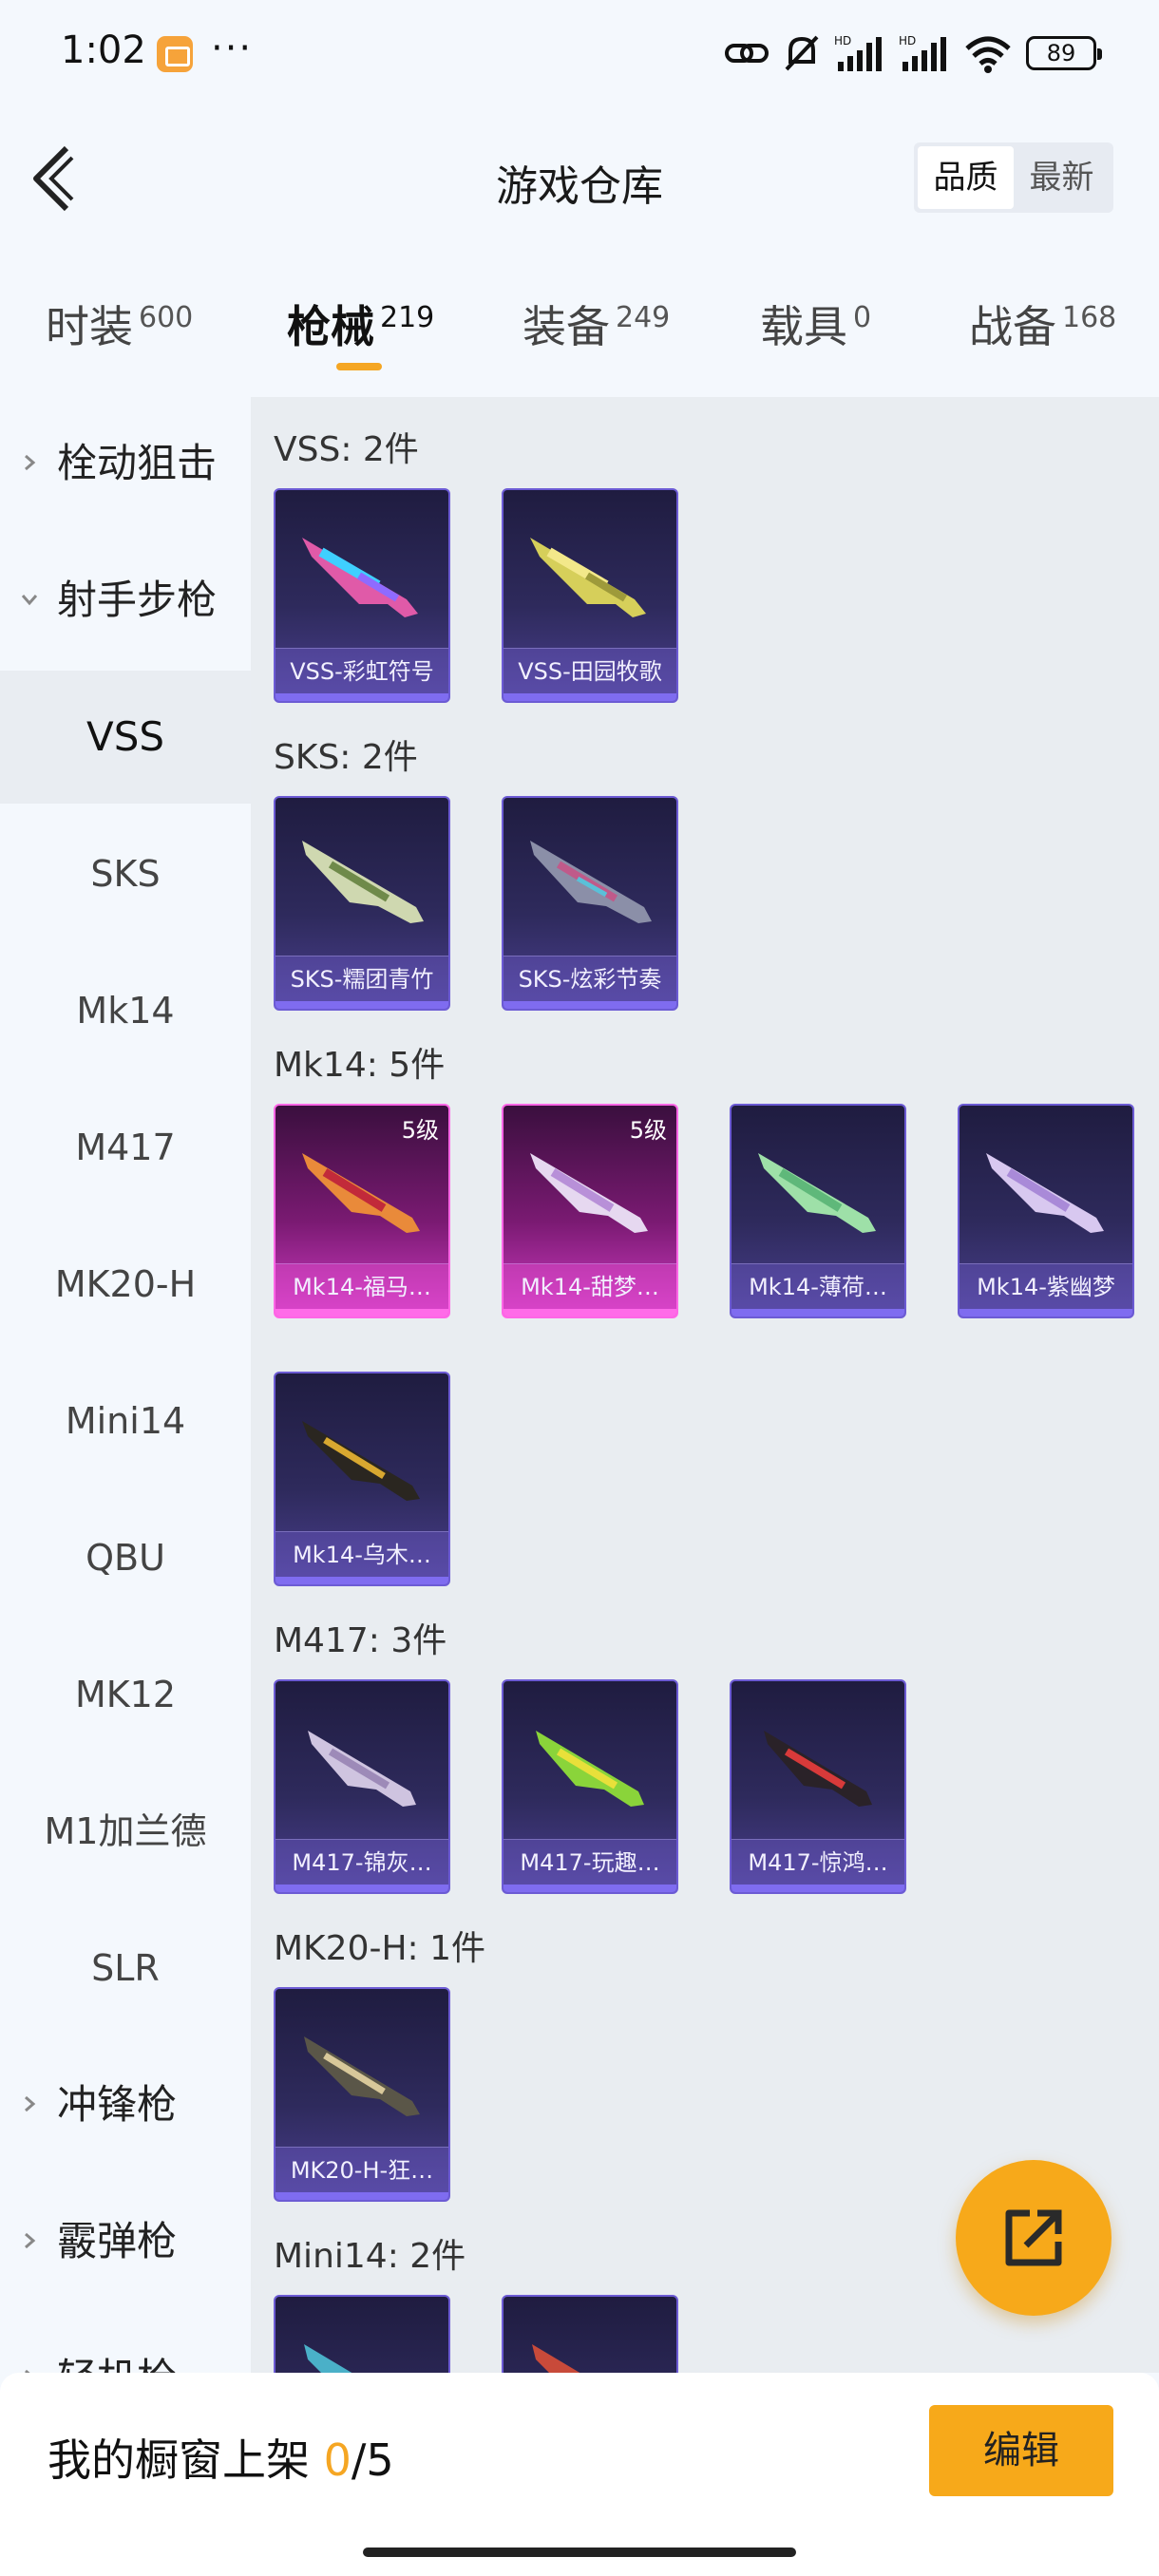 The height and width of the screenshot is (2576, 1159). Describe the element at coordinates (596, 324) in the screenshot. I see `tab-equipment: 装备 249` at that location.